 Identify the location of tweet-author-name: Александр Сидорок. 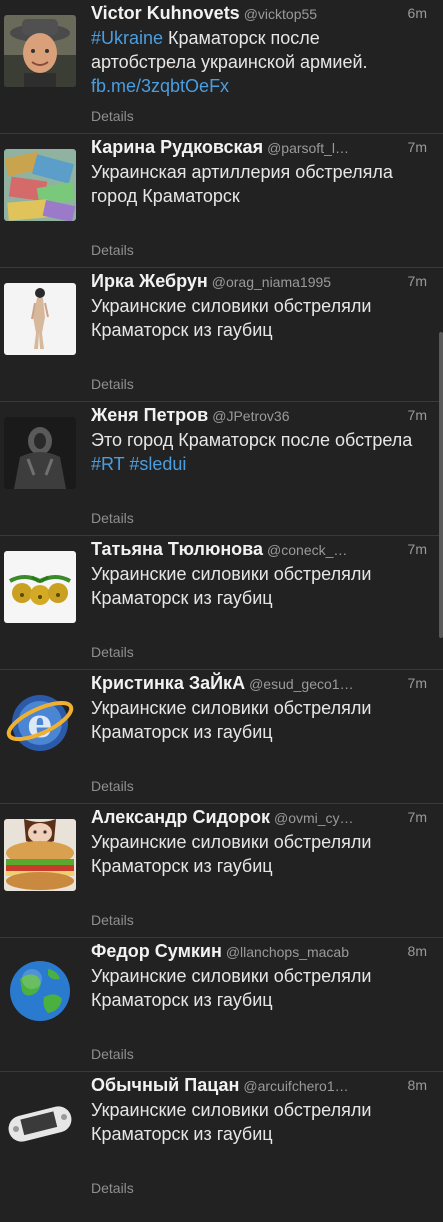
(180, 817).